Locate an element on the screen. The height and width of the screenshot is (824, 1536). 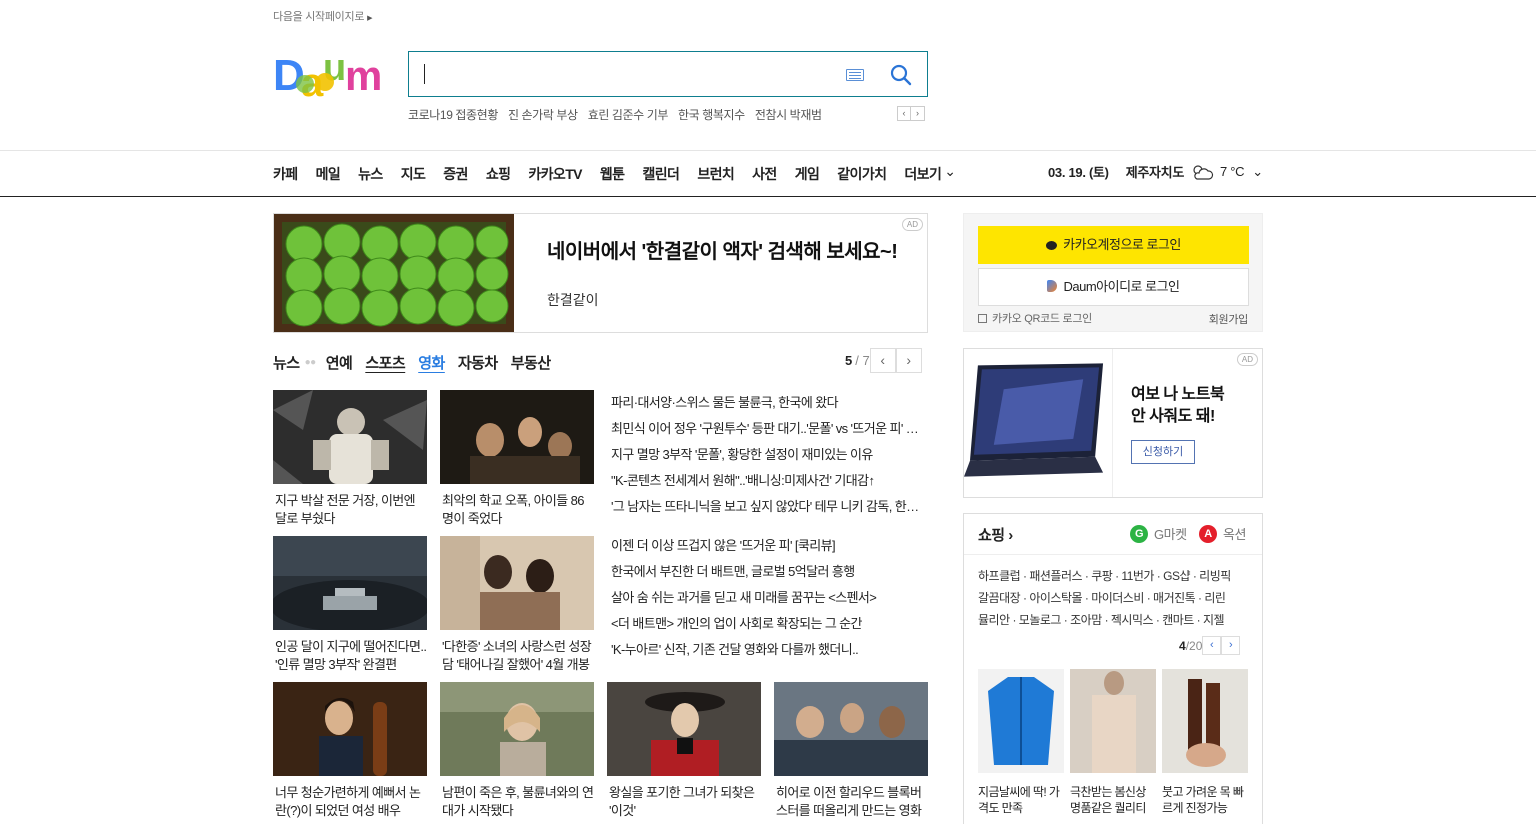
product-card: 지금날씨에 딱! 가격도 만족 is located at coordinates (1021, 742).